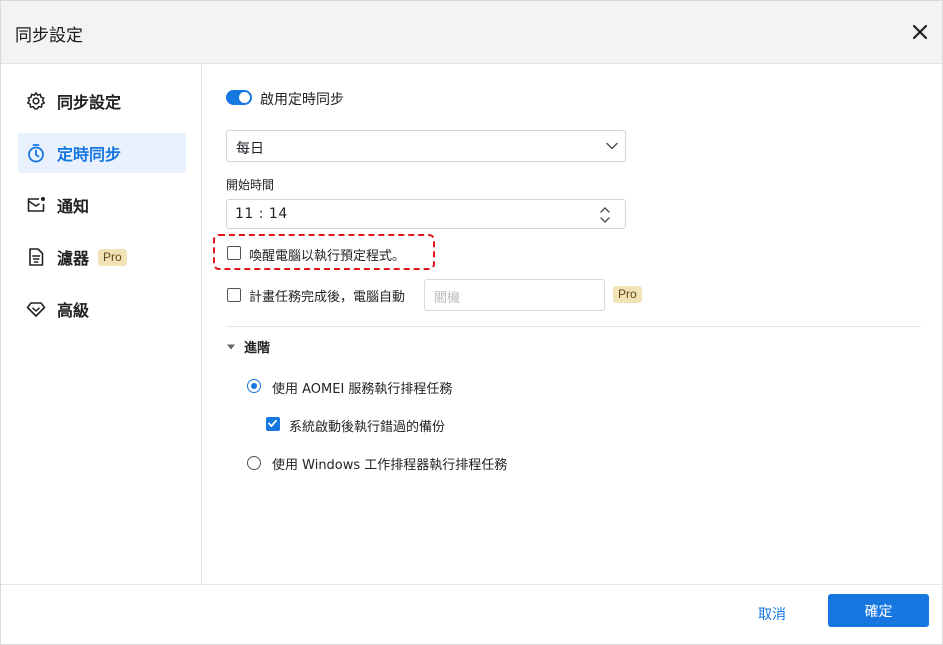 The width and height of the screenshot is (943, 645). What do you see at coordinates (426, 214) in the screenshot?
I see `start-time-input: 11 : 14` at bounding box center [426, 214].